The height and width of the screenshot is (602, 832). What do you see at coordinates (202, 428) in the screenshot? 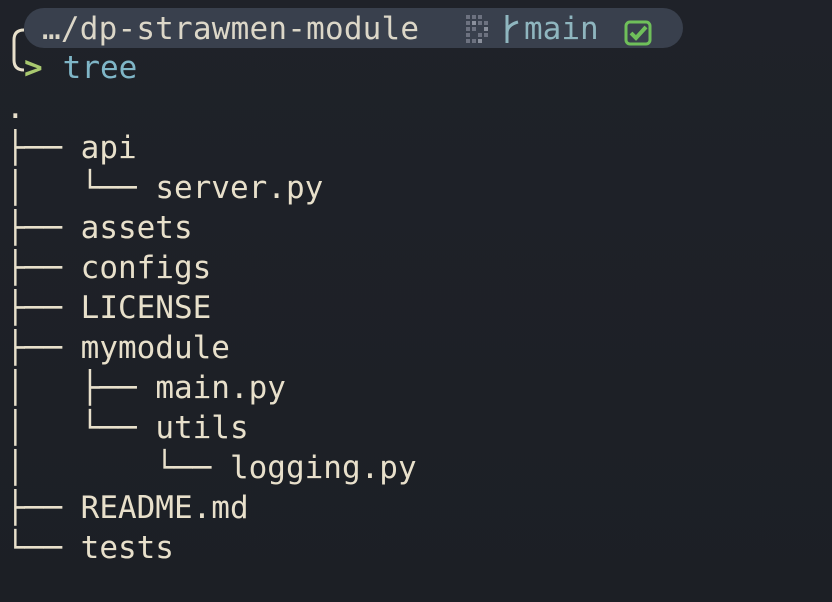
I see `tree-entry-utils: utils` at bounding box center [202, 428].